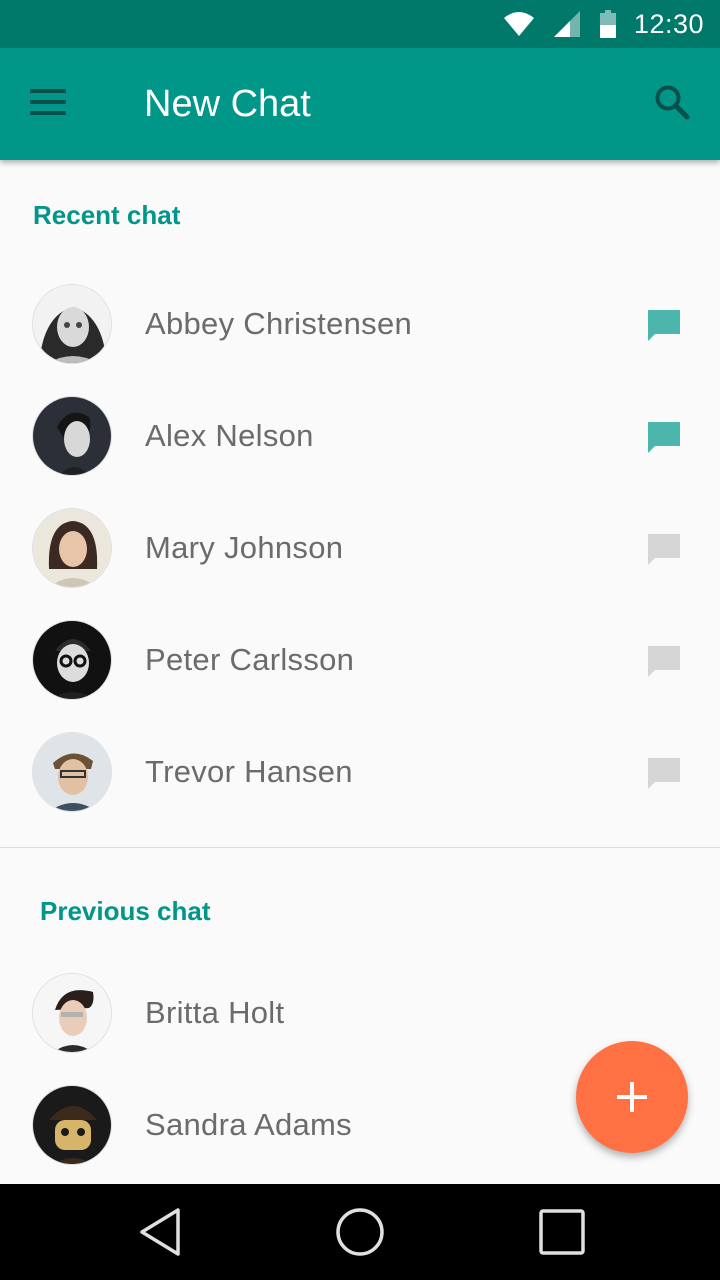  What do you see at coordinates (668, 23) in the screenshot?
I see `status-time: 12:30` at bounding box center [668, 23].